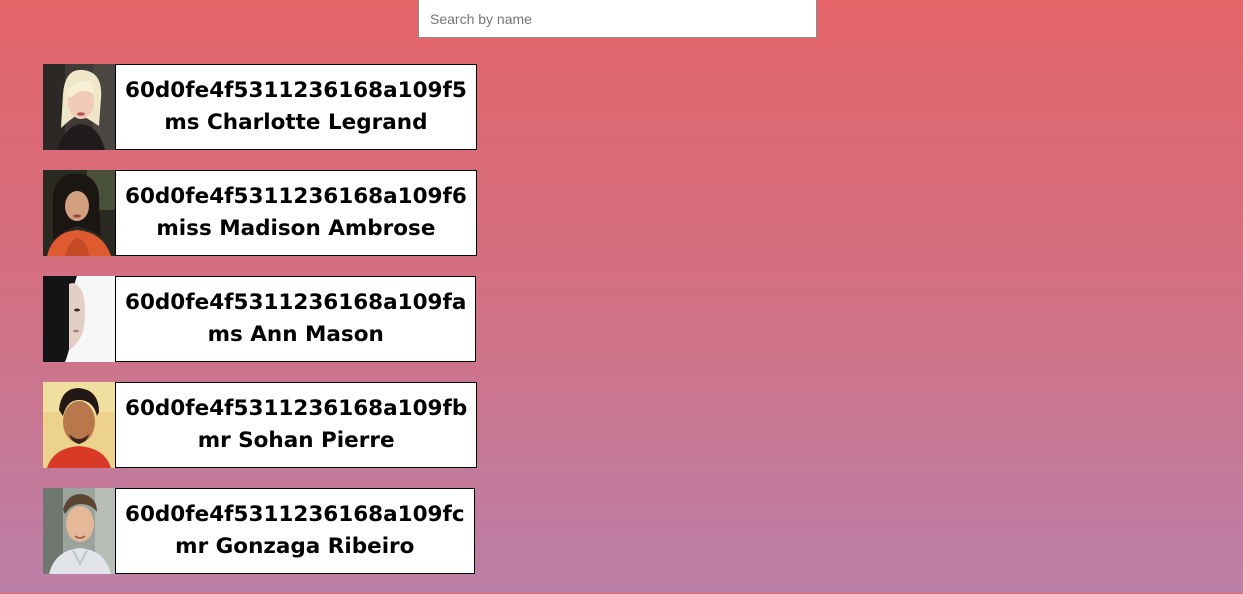 Image resolution: width=1243 pixels, height=594 pixels. Describe the element at coordinates (296, 408) in the screenshot. I see `user-id: 60d0fe4f5311236168a109fb` at that location.